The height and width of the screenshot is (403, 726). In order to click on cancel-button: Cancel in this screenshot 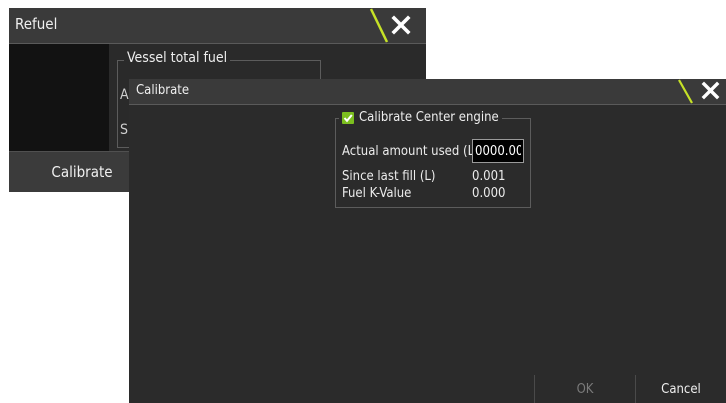, I will do `click(681, 389)`.